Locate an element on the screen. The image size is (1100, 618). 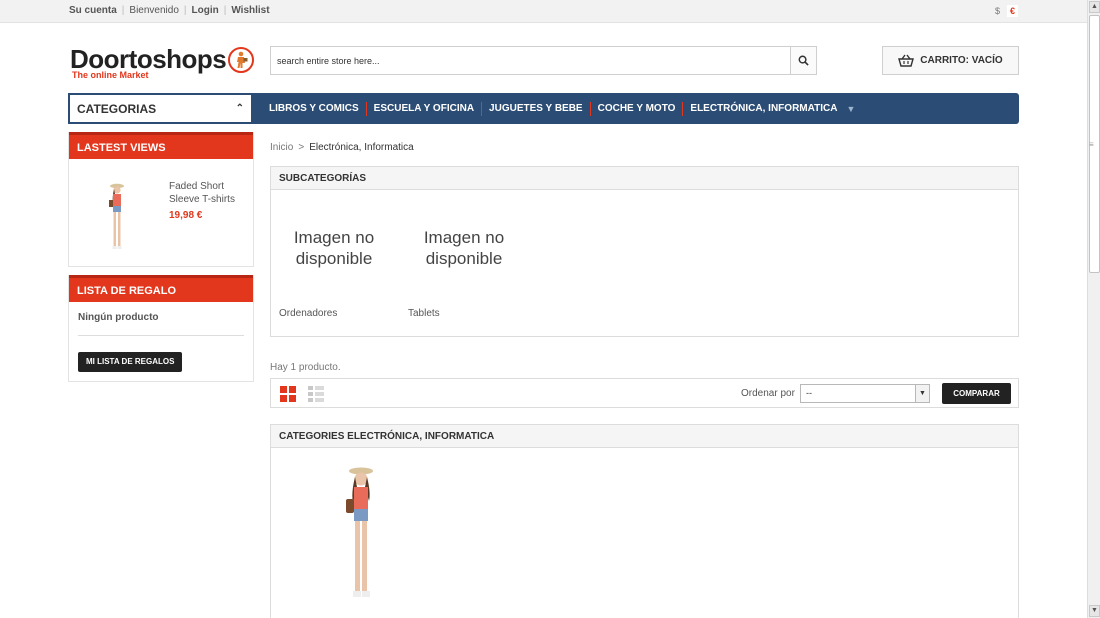
sort-select: -- ▼ is located at coordinates (865, 393).